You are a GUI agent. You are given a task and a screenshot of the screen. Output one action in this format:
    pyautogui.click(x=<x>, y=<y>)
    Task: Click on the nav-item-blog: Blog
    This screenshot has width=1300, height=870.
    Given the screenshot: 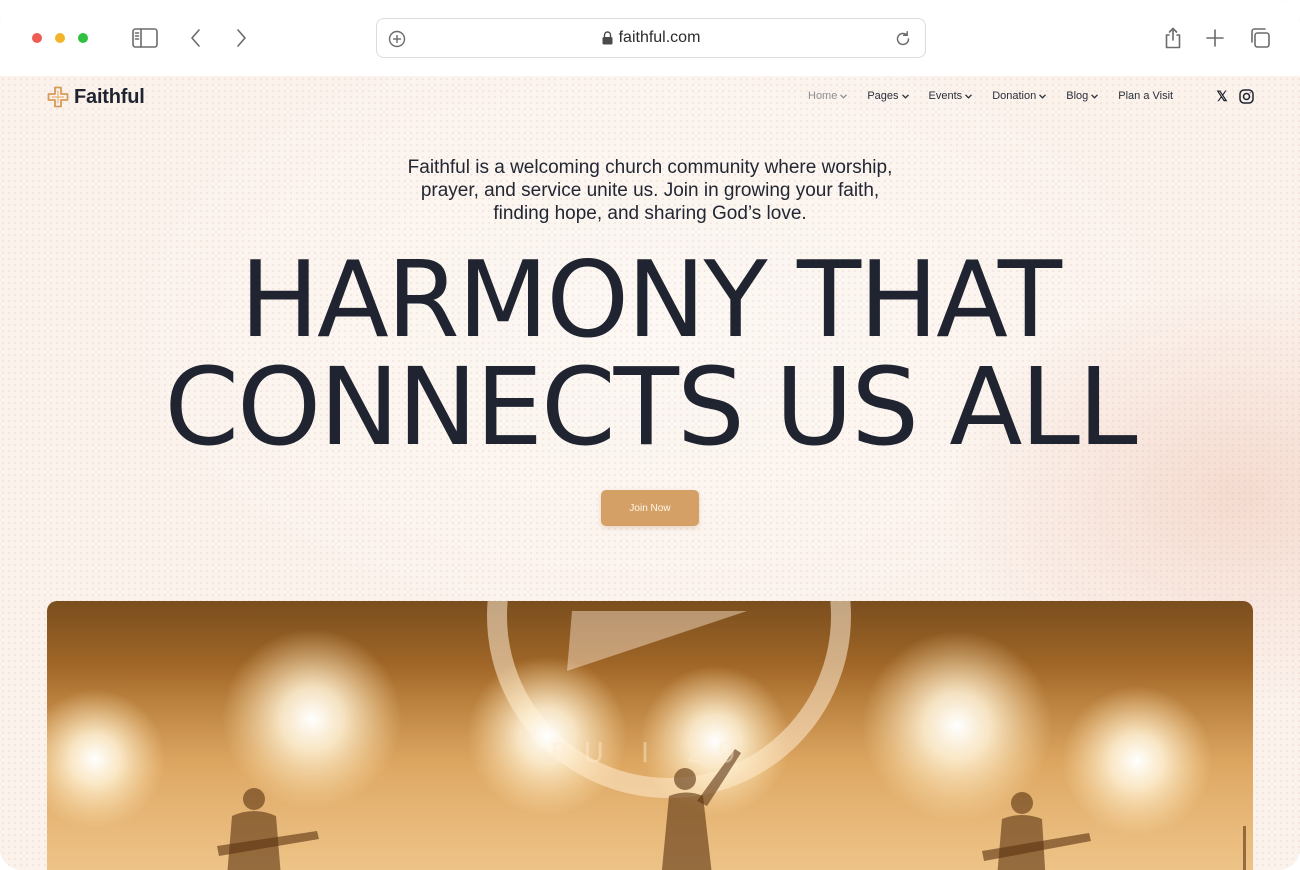 What is the action you would take?
    pyautogui.click(x=1082, y=96)
    